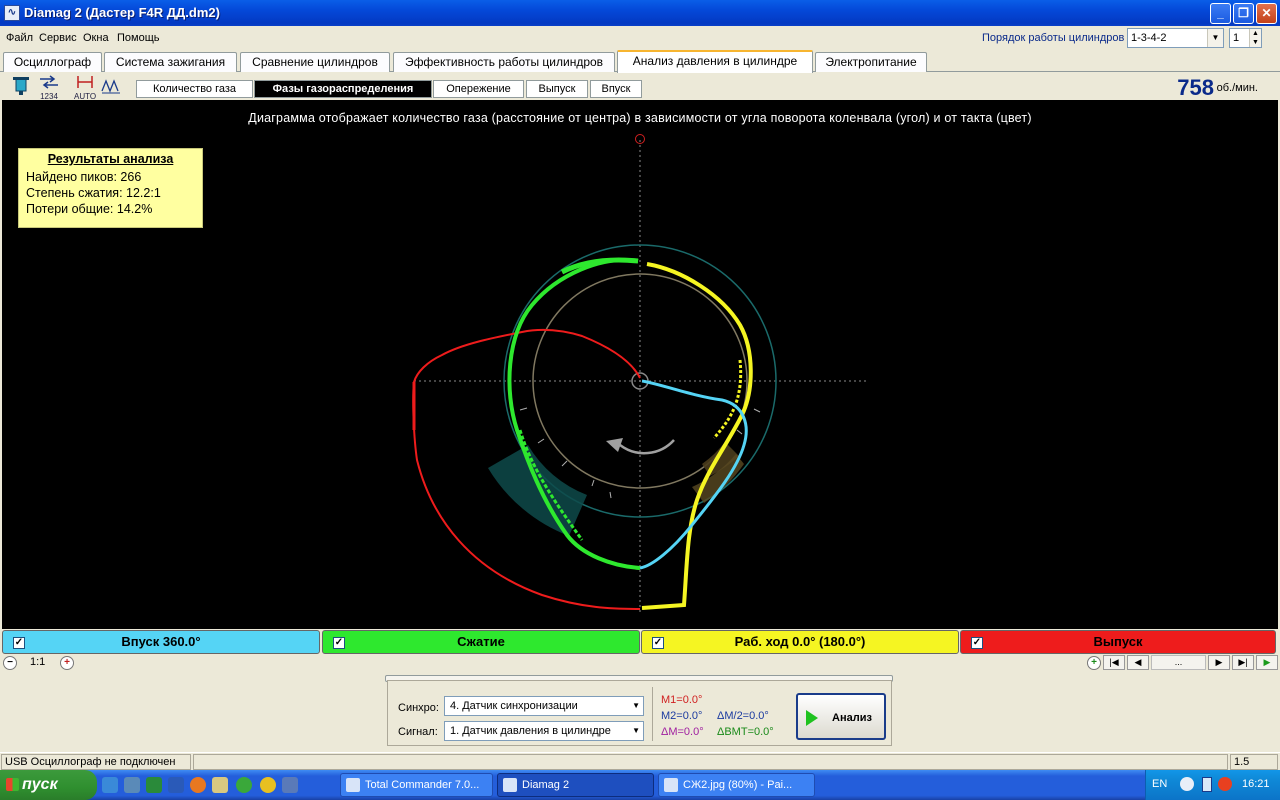  What do you see at coordinates (343, 89) in the screenshot?
I see `subtab-valve-timing: Фазы газораспределения` at bounding box center [343, 89].